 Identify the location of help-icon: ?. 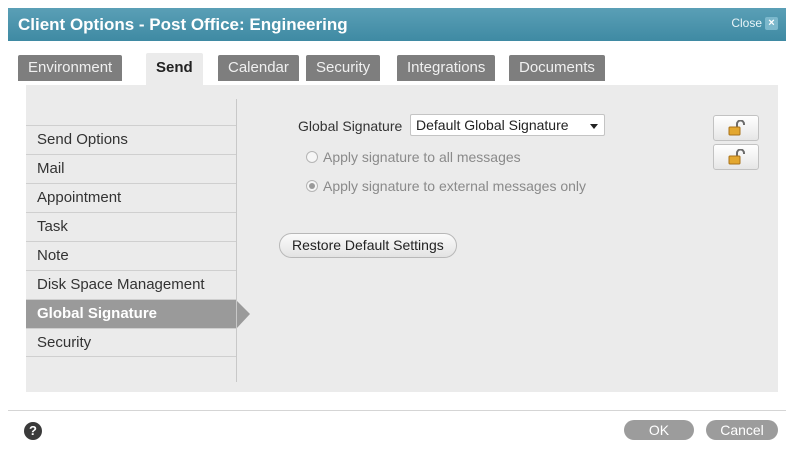
(33, 431).